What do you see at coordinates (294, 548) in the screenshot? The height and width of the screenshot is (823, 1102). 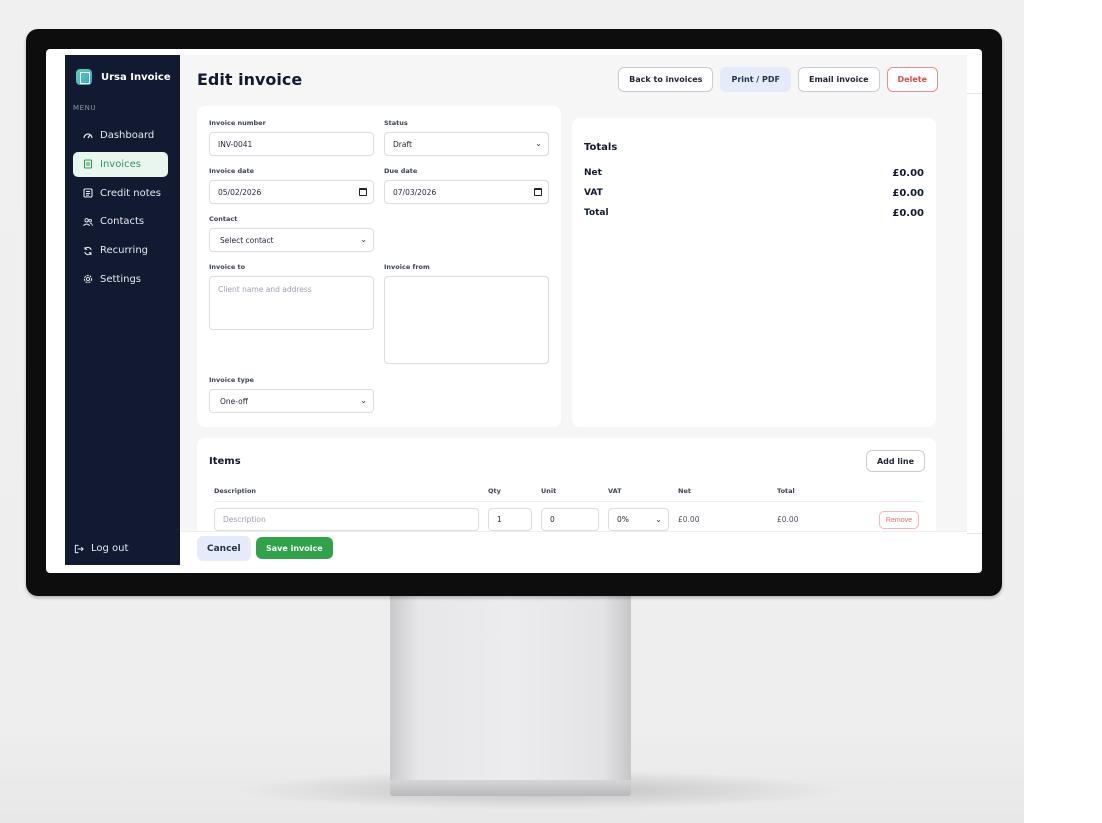 I see `save-invoice-button: Save invoice` at bounding box center [294, 548].